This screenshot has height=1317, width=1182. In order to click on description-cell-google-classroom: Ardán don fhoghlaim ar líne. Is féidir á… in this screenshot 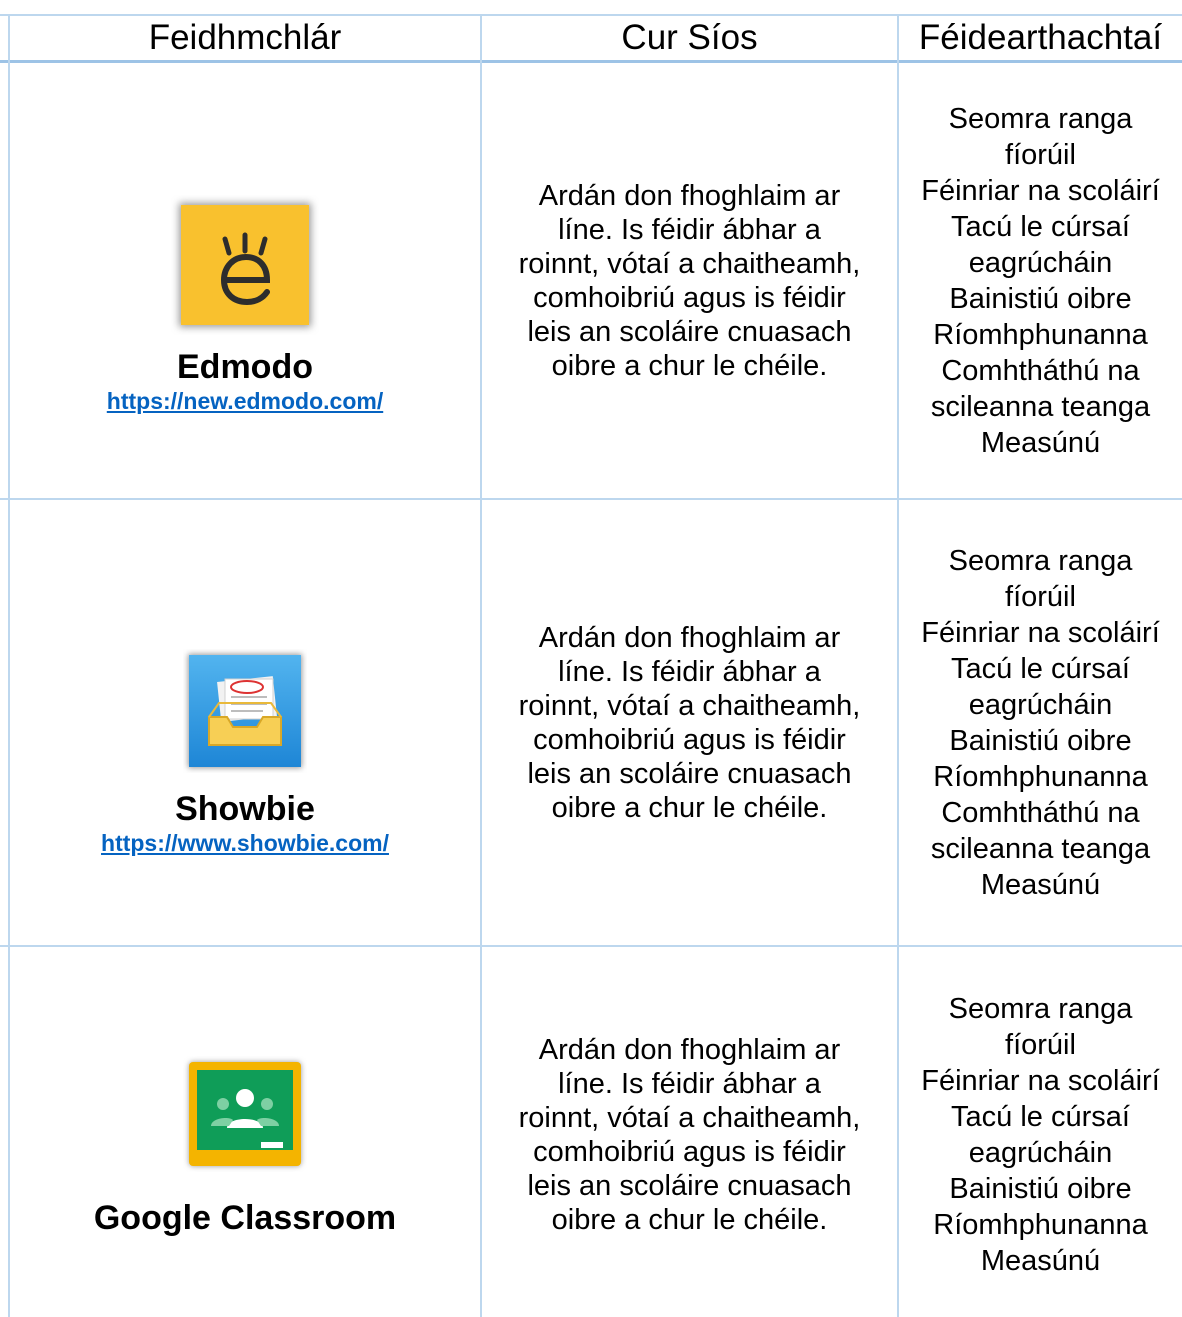, I will do `click(689, 1132)`.